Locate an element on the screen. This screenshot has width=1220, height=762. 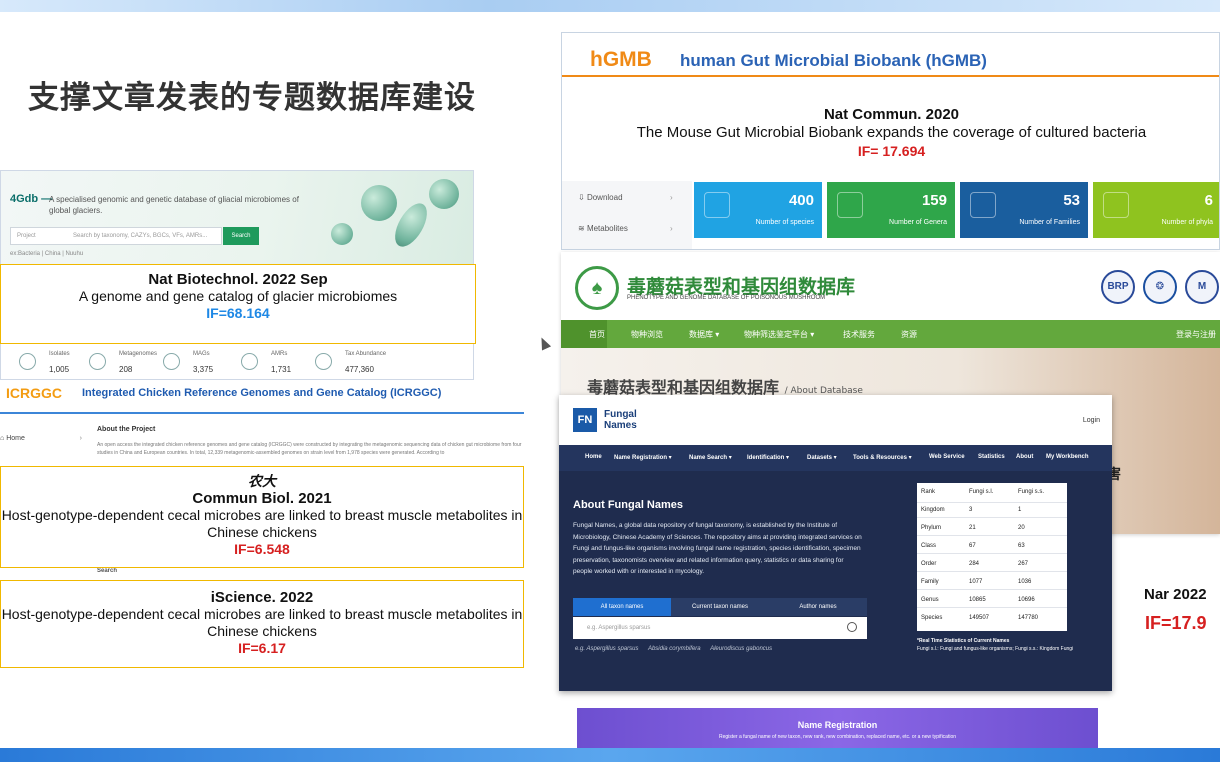
stat-value: 477,360 is located at coordinates (359, 369).